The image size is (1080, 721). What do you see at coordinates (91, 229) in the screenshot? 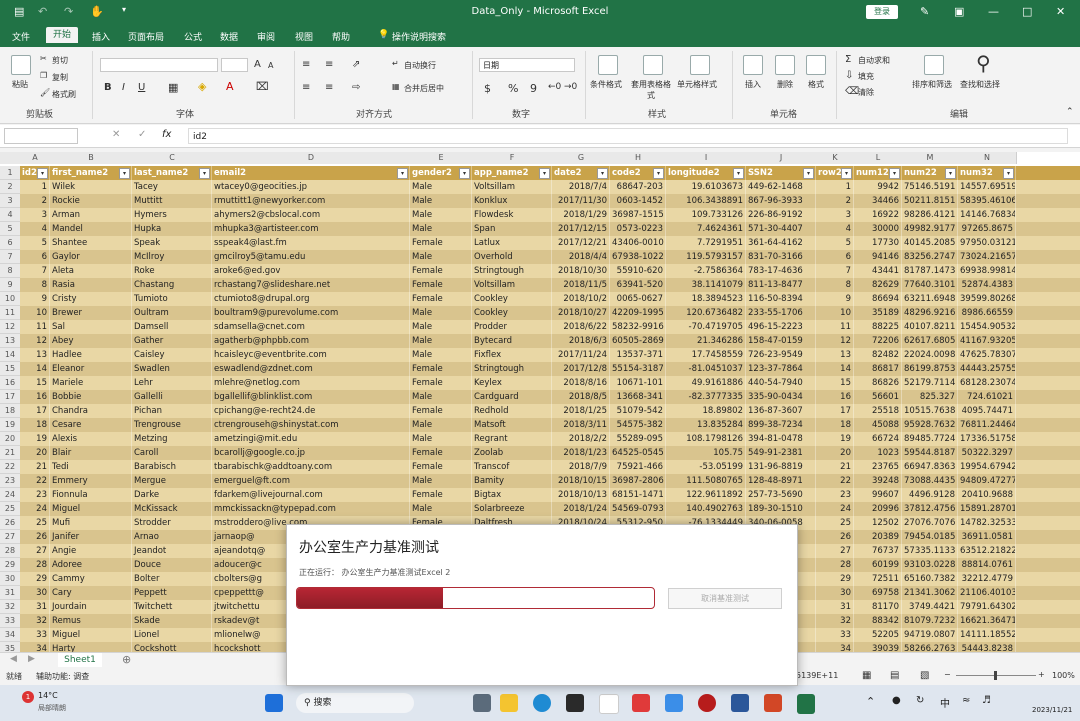
I see `table-cell: Mandel` at bounding box center [91, 229].